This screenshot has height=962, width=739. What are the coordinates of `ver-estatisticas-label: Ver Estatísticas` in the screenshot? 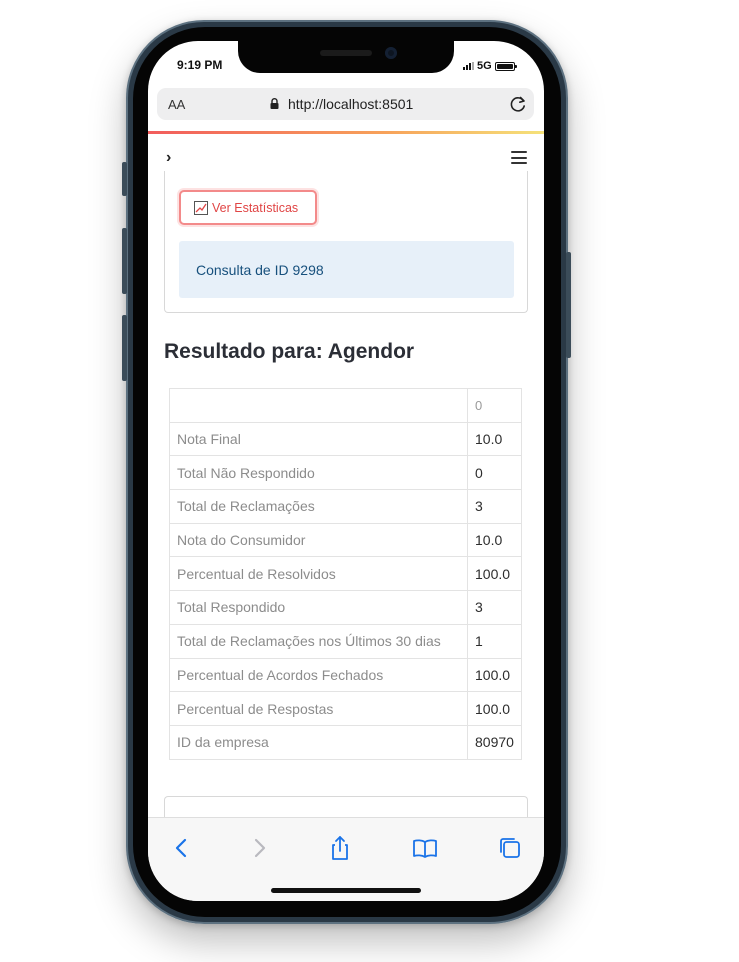 It's located at (255, 207).